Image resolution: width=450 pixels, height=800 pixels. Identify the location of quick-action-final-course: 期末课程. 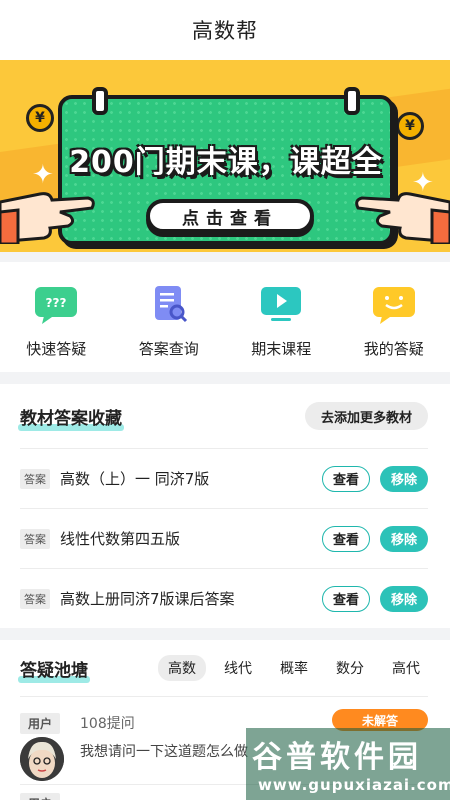
(281, 321).